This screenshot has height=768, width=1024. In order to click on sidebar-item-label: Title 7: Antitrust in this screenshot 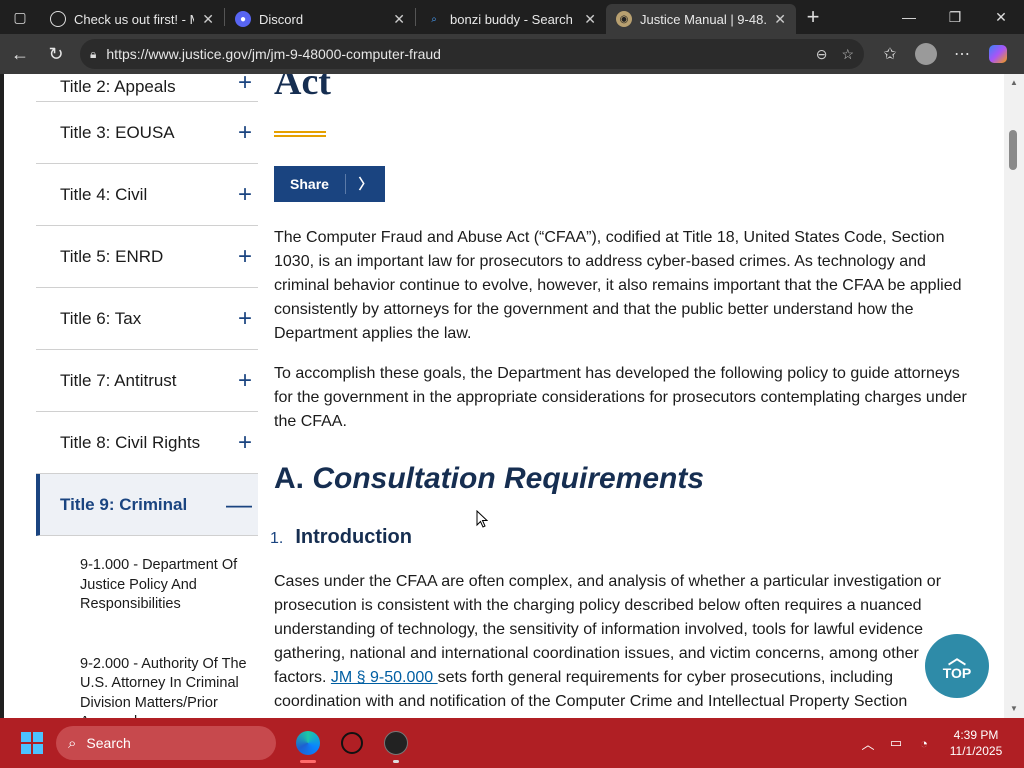, I will do `click(118, 380)`.